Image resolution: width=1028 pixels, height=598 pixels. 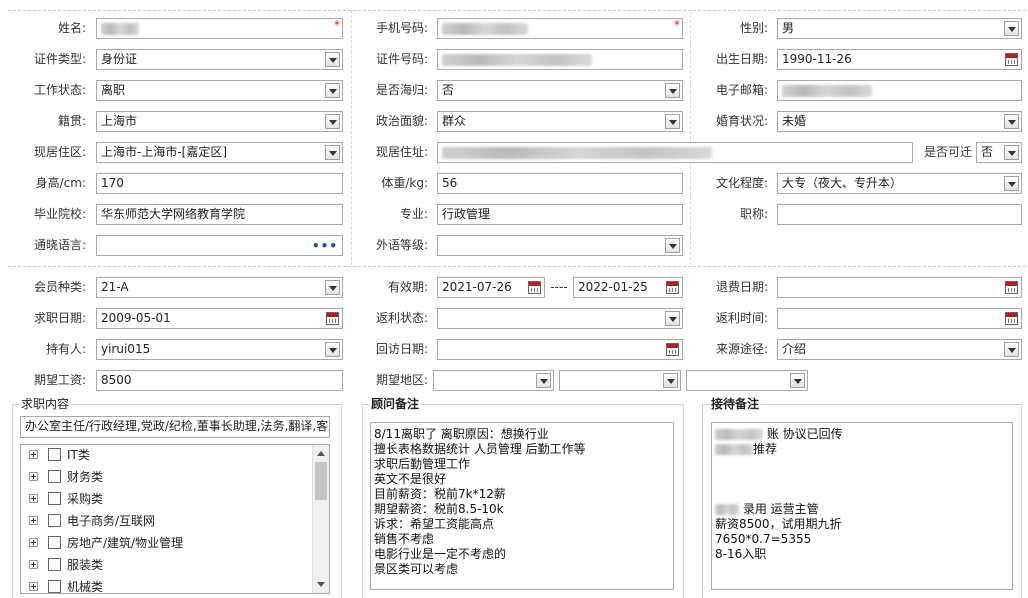 What do you see at coordinates (899, 183) in the screenshot?
I see `education-select: 大专（夜大、专升本）` at bounding box center [899, 183].